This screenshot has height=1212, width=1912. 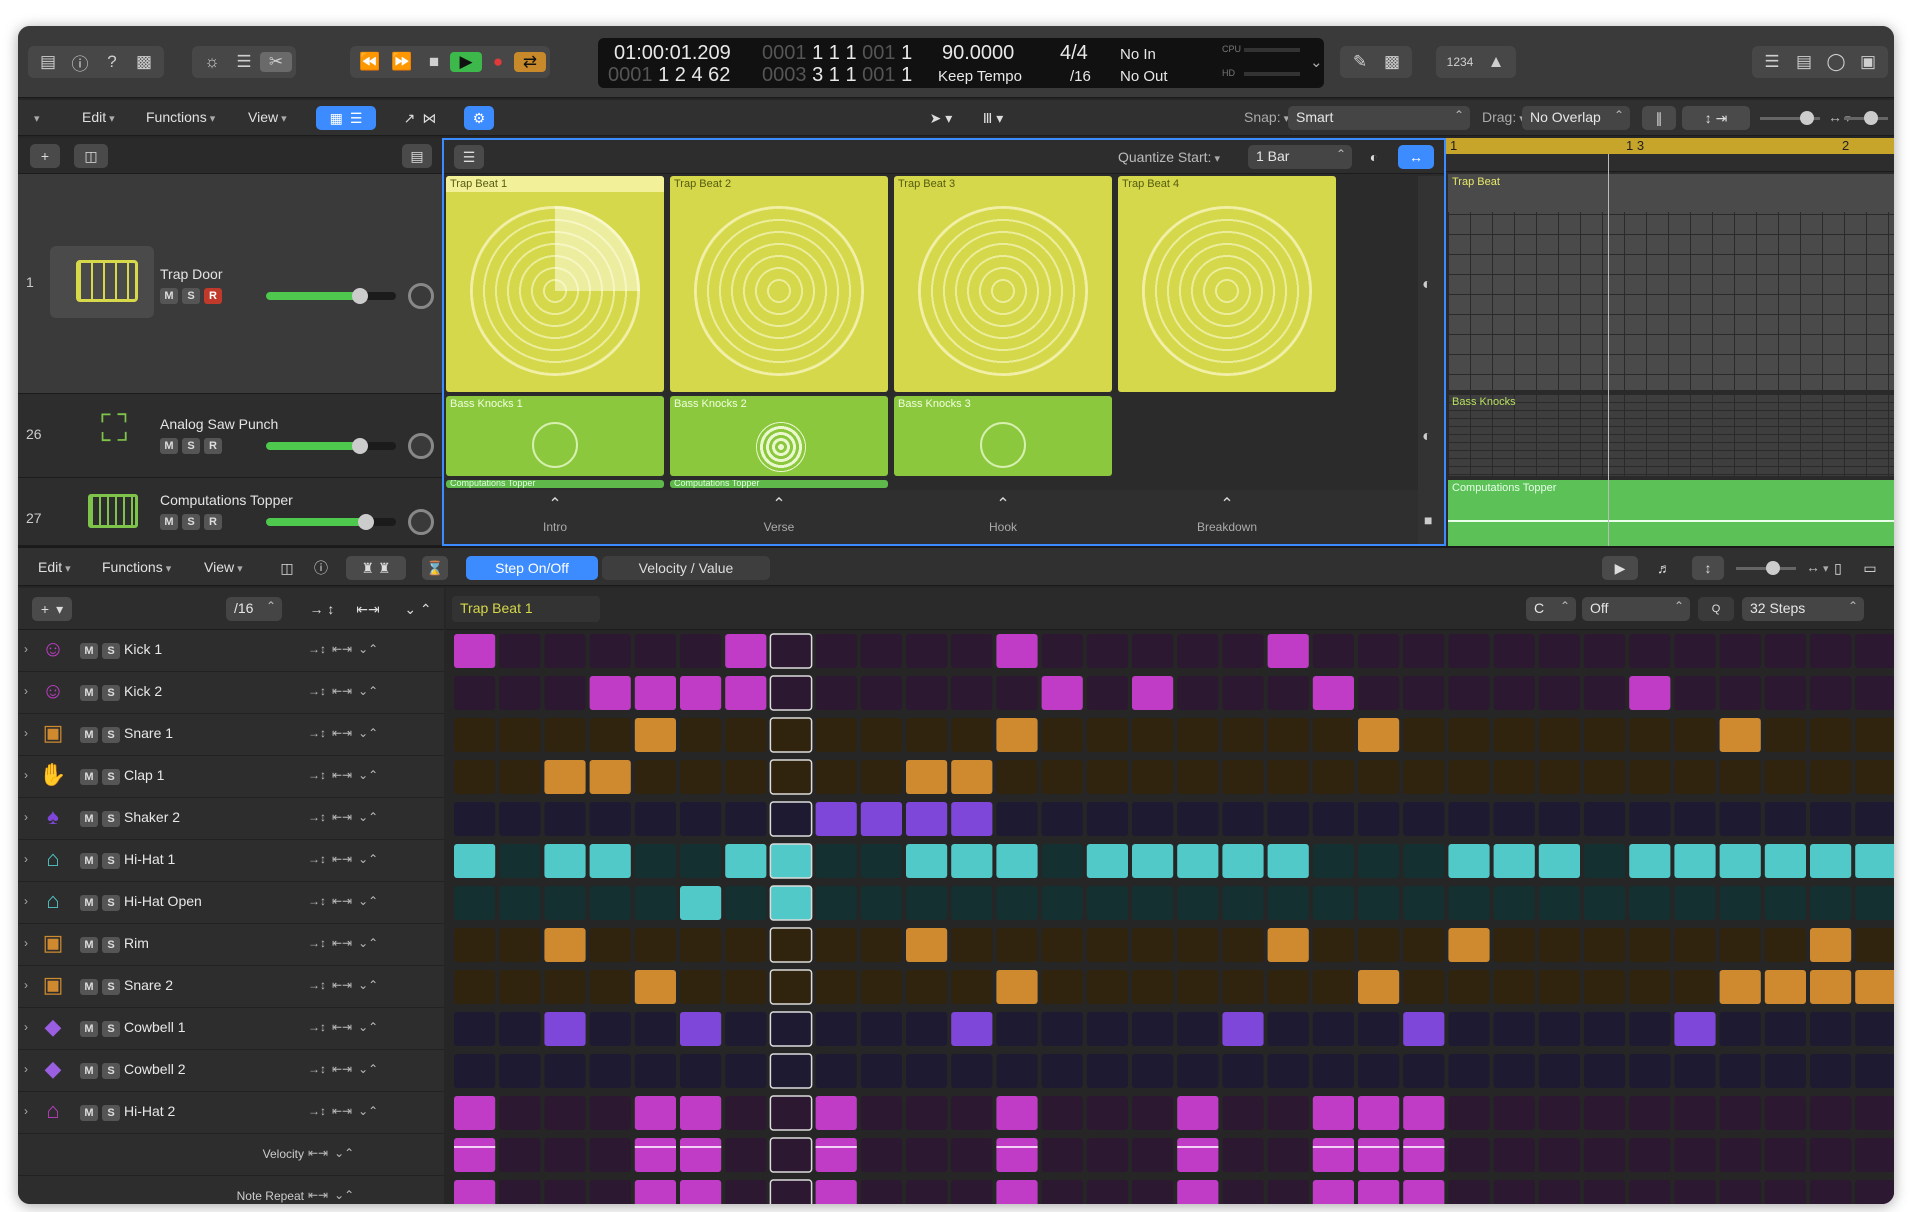 What do you see at coordinates (231, 945) in the screenshot?
I see `row-header-8: › ▣ M S Rim →↕ ⇤⇥ ⌄⌃` at bounding box center [231, 945].